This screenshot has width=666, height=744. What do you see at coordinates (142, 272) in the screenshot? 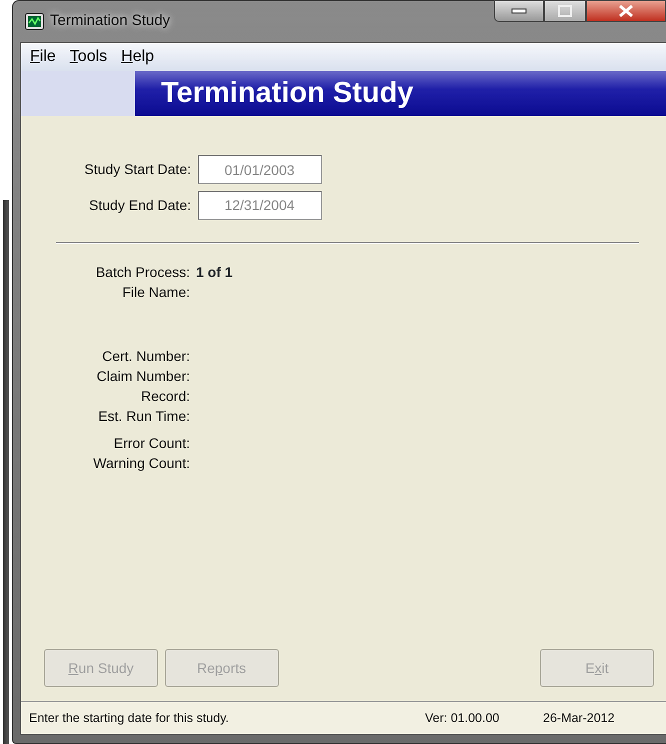
I see `field-label: Batch Process:` at bounding box center [142, 272].